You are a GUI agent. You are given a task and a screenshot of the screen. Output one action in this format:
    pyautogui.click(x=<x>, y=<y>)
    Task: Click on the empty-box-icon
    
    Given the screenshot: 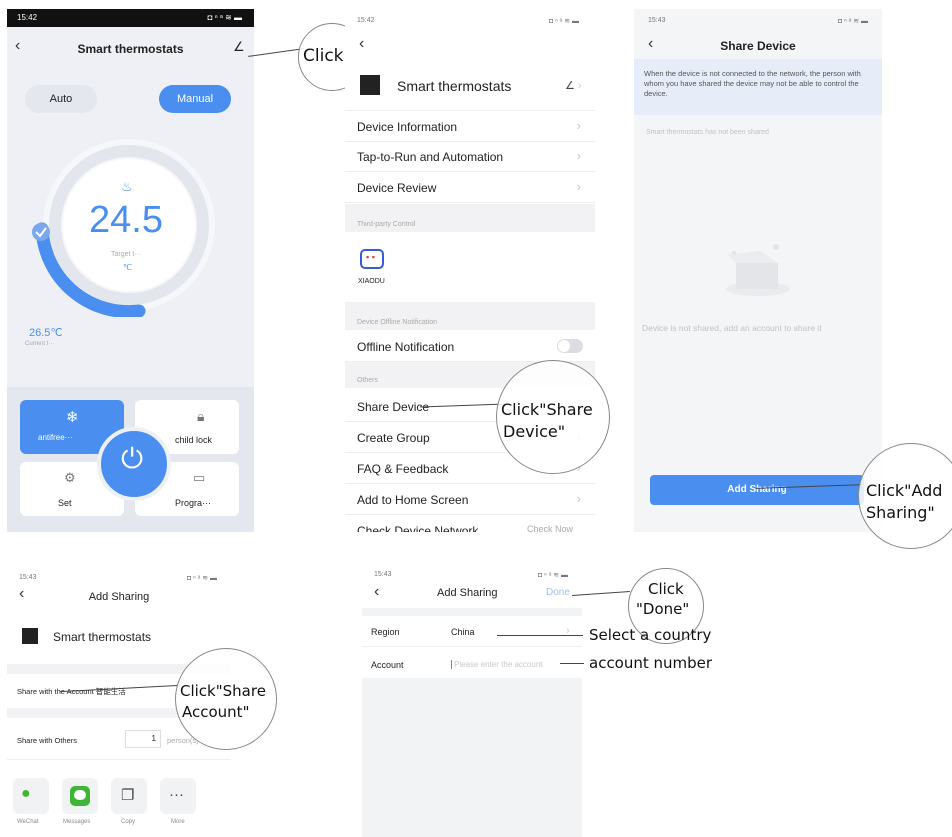 What is the action you would take?
    pyautogui.click(x=758, y=270)
    